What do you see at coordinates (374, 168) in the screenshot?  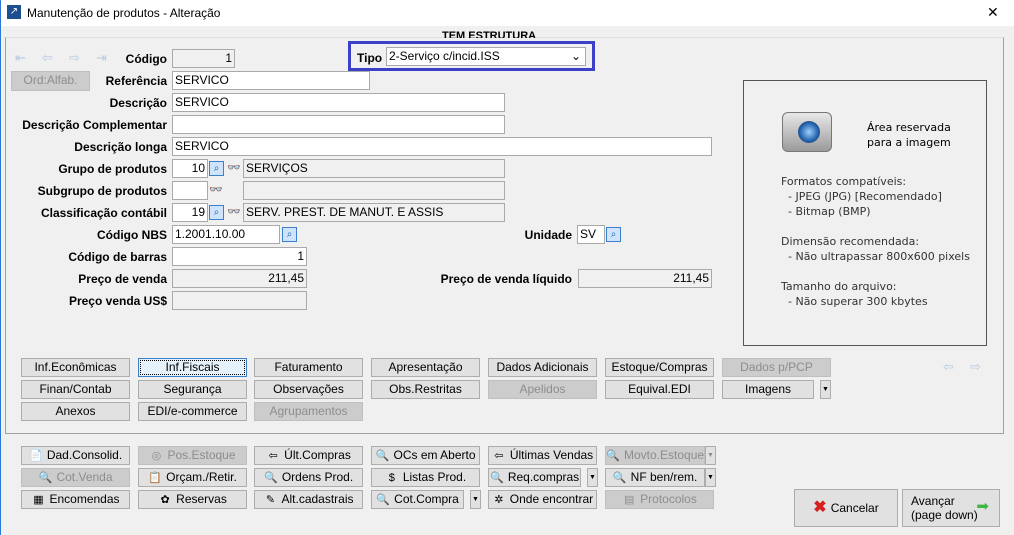 I see `grupo-desc: SERVIÇOS` at bounding box center [374, 168].